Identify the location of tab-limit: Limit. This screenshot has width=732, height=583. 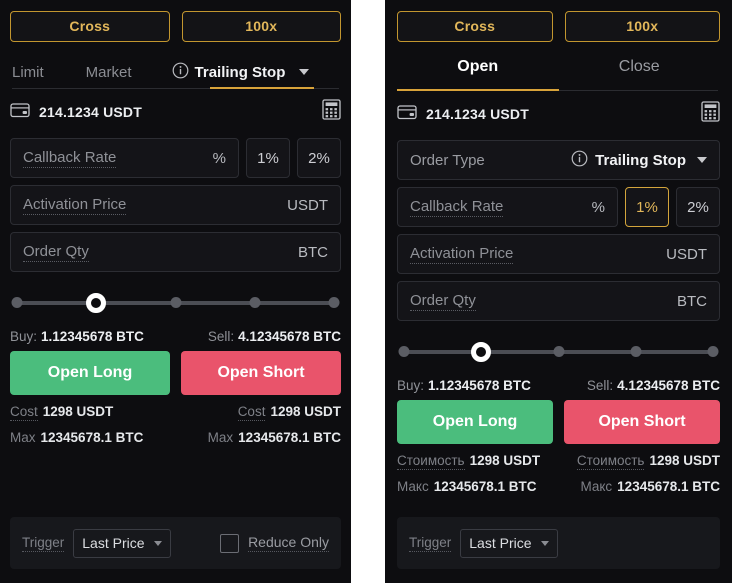
(28, 72).